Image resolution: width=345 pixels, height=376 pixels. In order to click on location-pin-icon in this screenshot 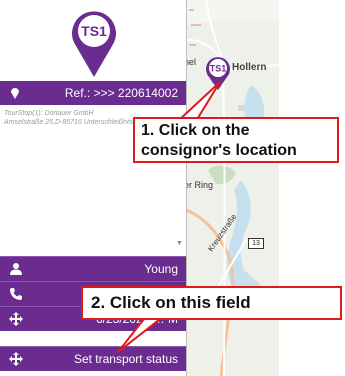, I will do `click(15, 93)`.